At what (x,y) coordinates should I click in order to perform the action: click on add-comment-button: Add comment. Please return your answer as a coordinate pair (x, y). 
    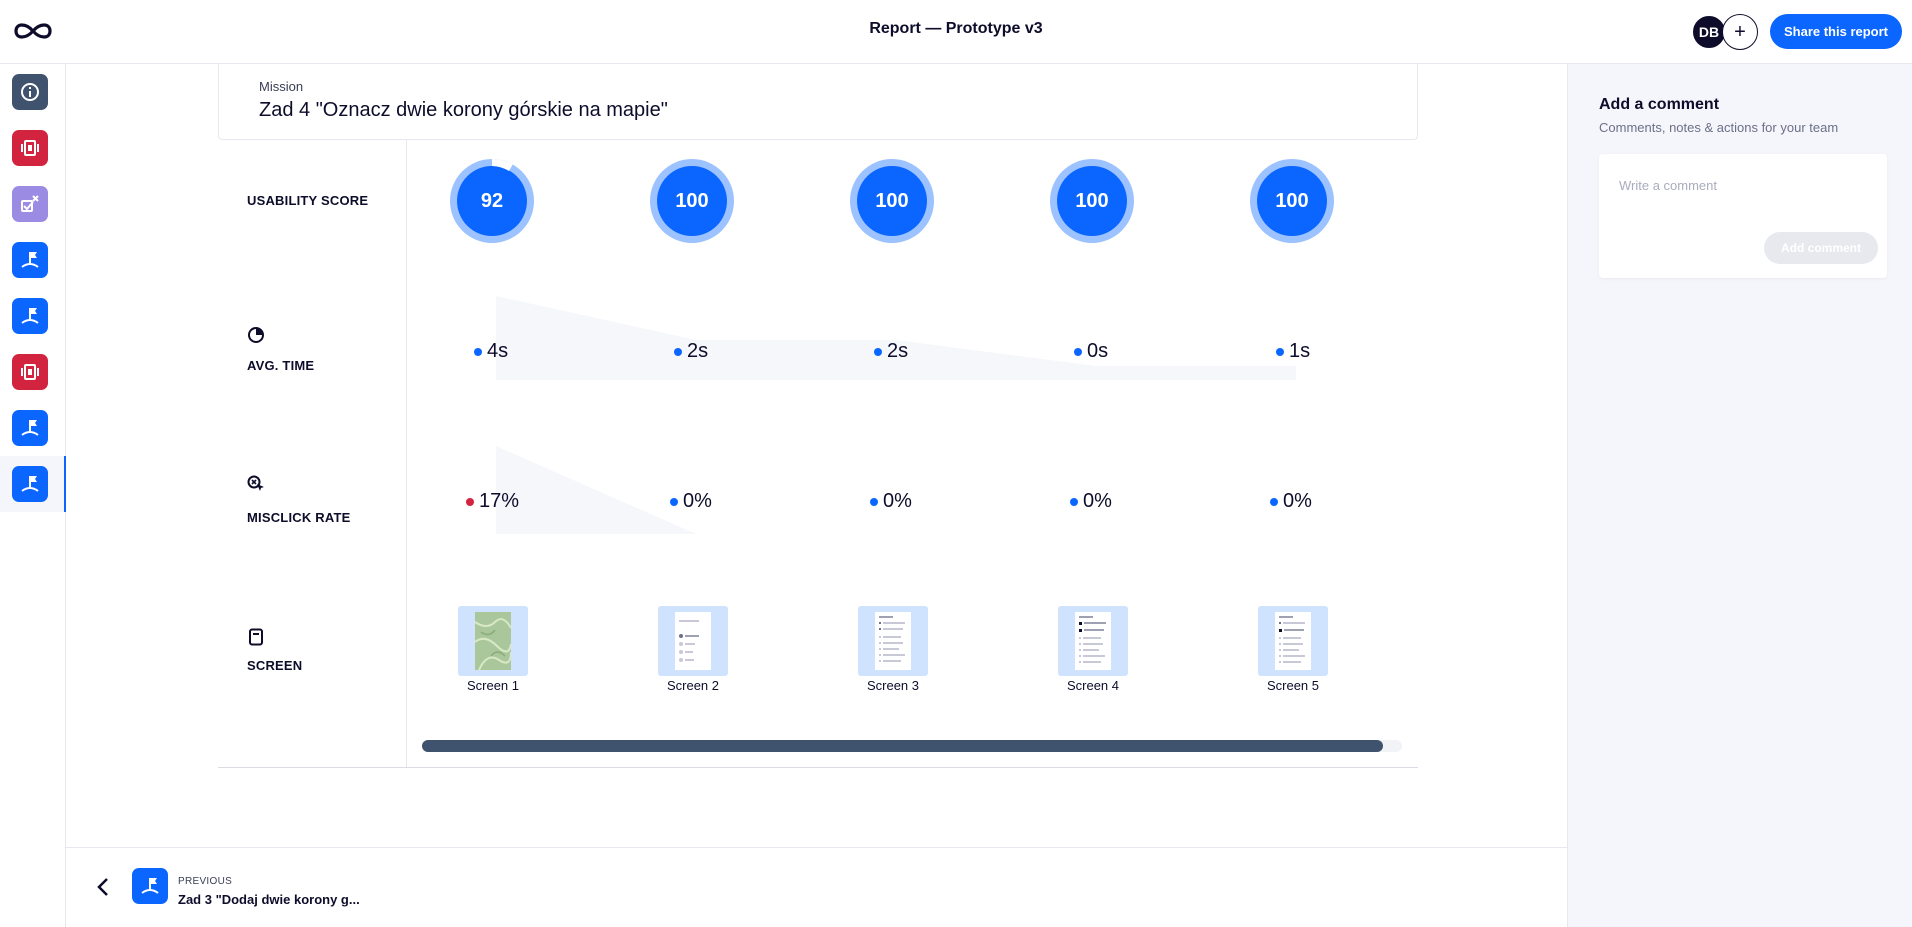
    Looking at the image, I should click on (1821, 248).